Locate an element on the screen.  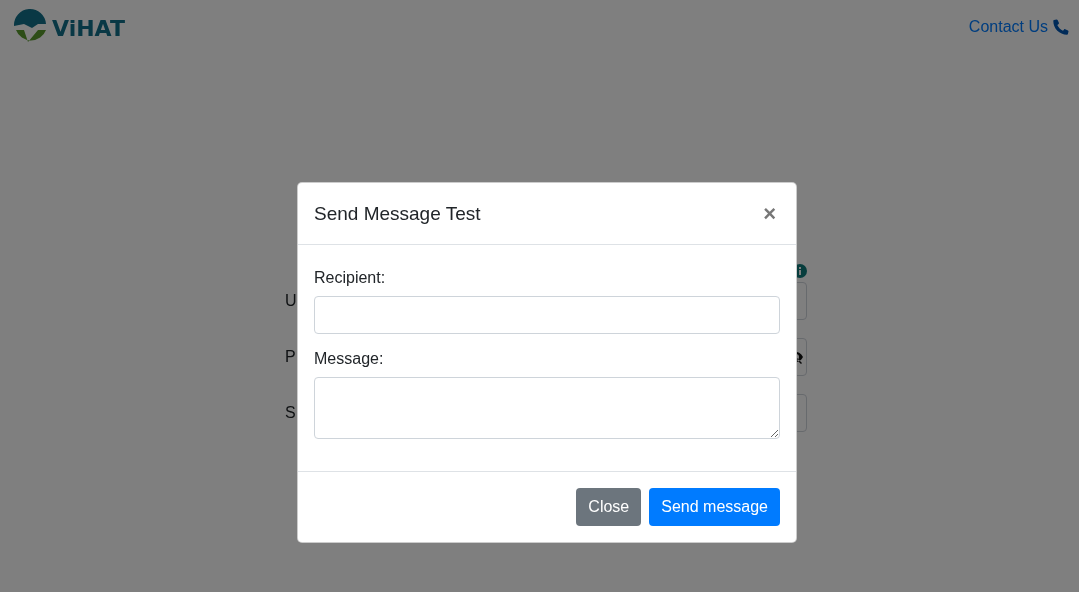
logo-text: ViHAT is located at coordinates (88, 28).